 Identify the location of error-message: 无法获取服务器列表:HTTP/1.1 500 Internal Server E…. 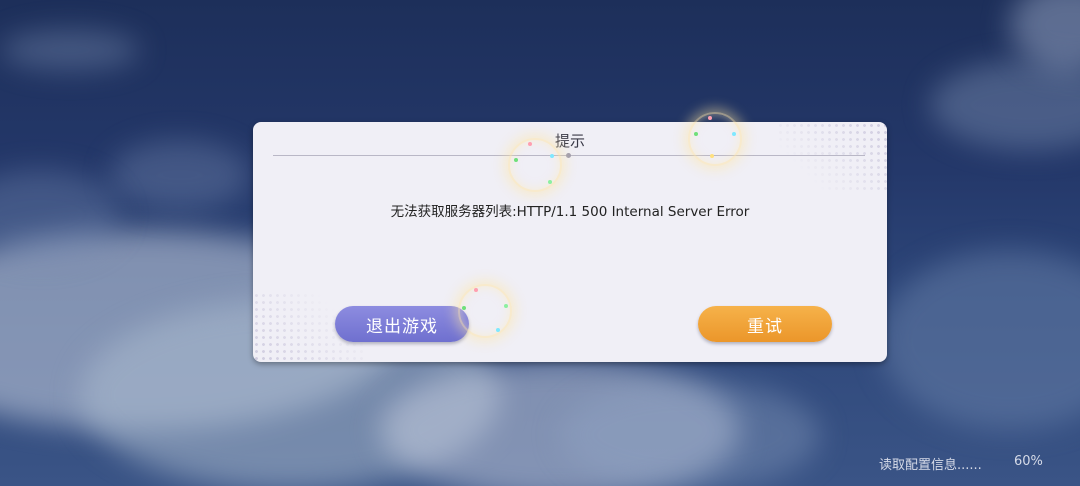
(570, 212).